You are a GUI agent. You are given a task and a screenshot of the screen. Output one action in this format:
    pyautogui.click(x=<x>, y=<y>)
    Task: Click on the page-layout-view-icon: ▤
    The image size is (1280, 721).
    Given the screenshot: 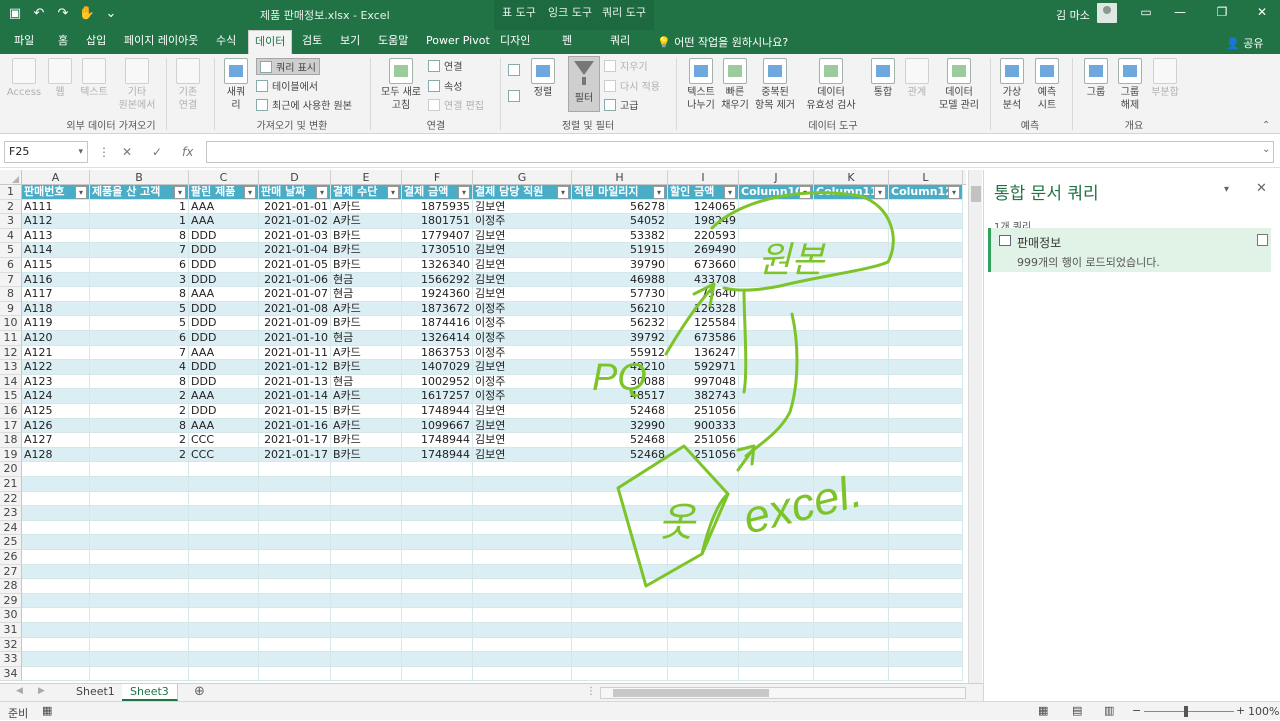 What is the action you would take?
    pyautogui.click(x=1077, y=710)
    